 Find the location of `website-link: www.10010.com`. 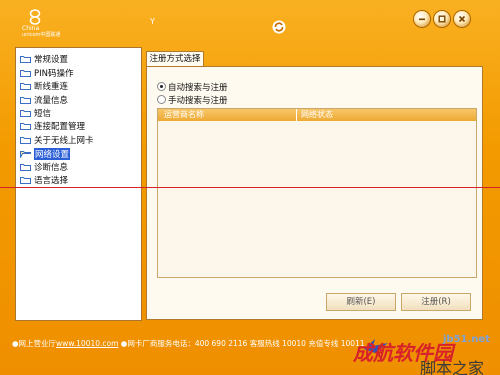

website-link: www.10010.com is located at coordinates (87, 343).